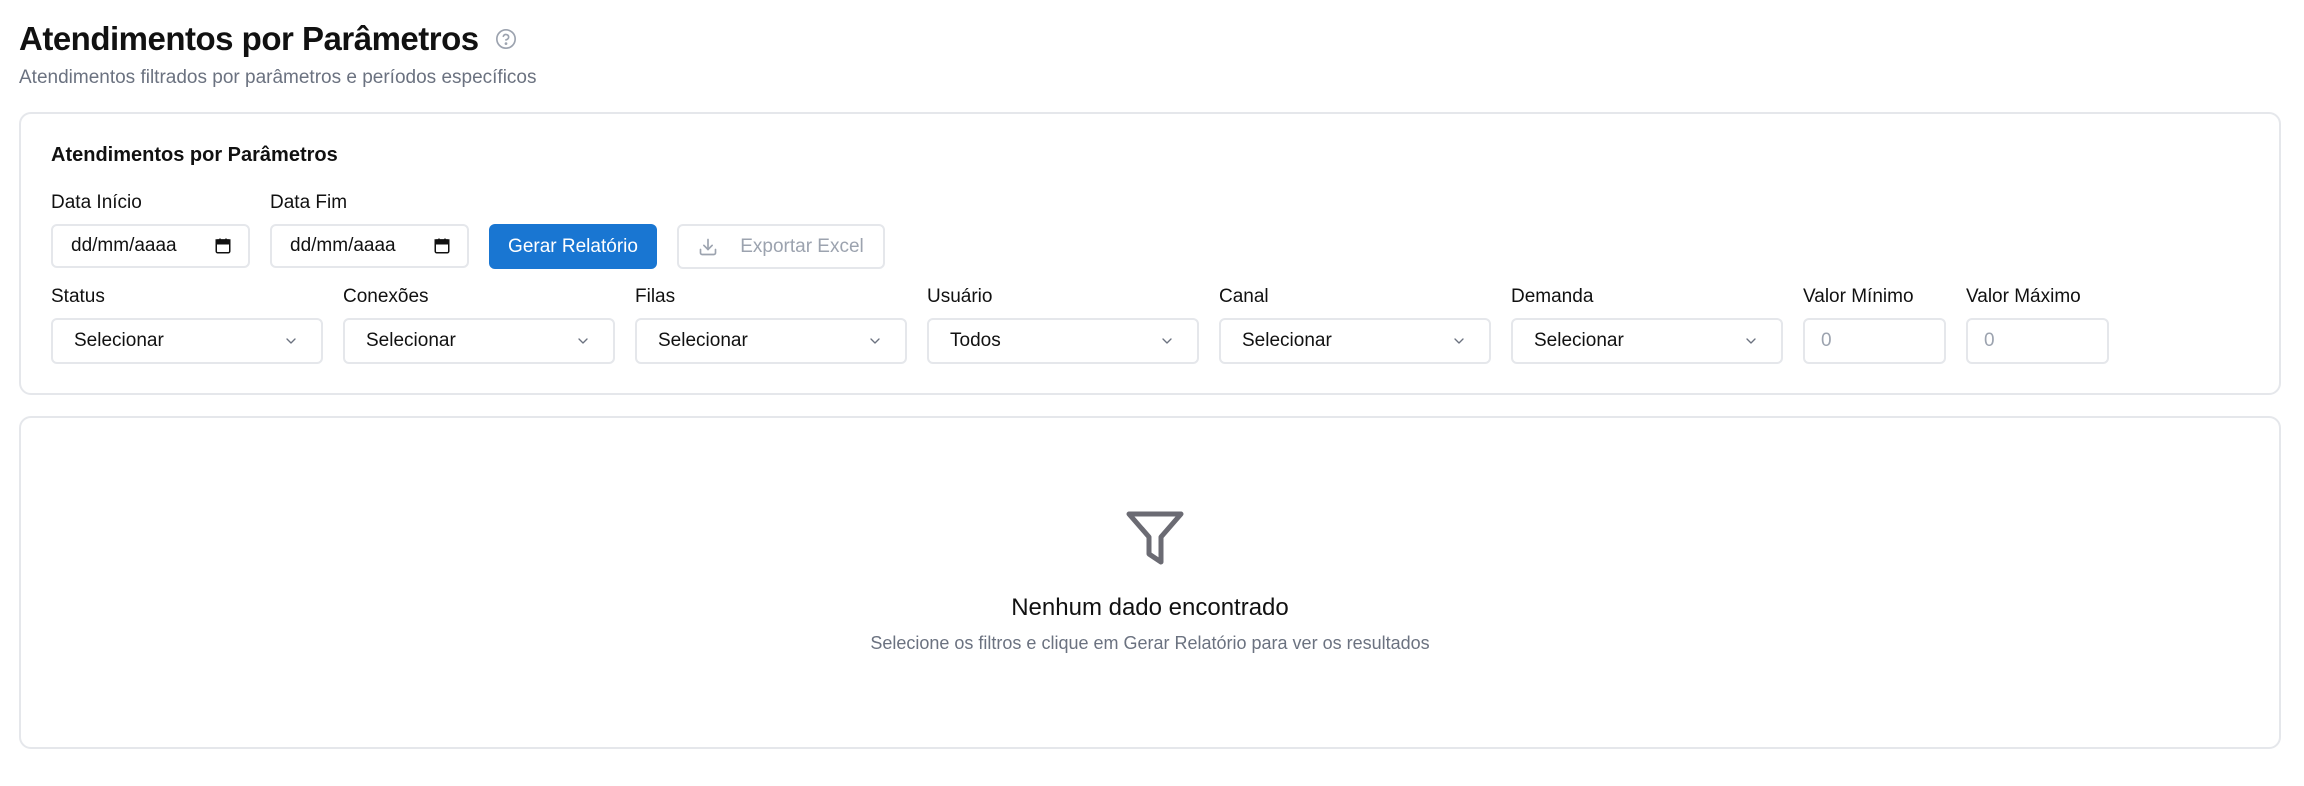 The image size is (2304, 786). What do you see at coordinates (343, 245) in the screenshot?
I see `date-end-value: dd/mm/aaaa` at bounding box center [343, 245].